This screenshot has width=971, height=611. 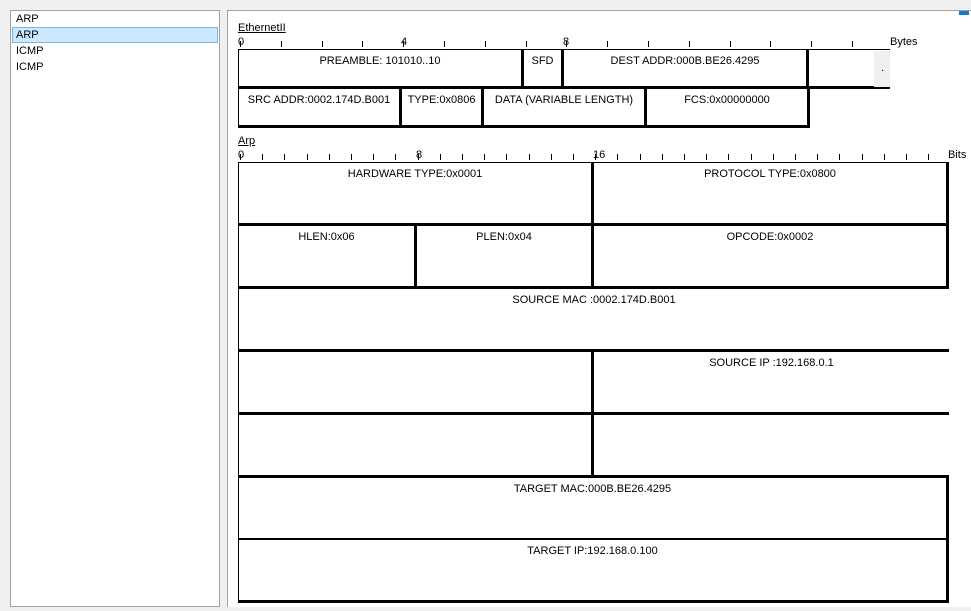 What do you see at coordinates (686, 69) in the screenshot?
I see `dest-addr-field: DEST ADDR:000B.BE26.4295` at bounding box center [686, 69].